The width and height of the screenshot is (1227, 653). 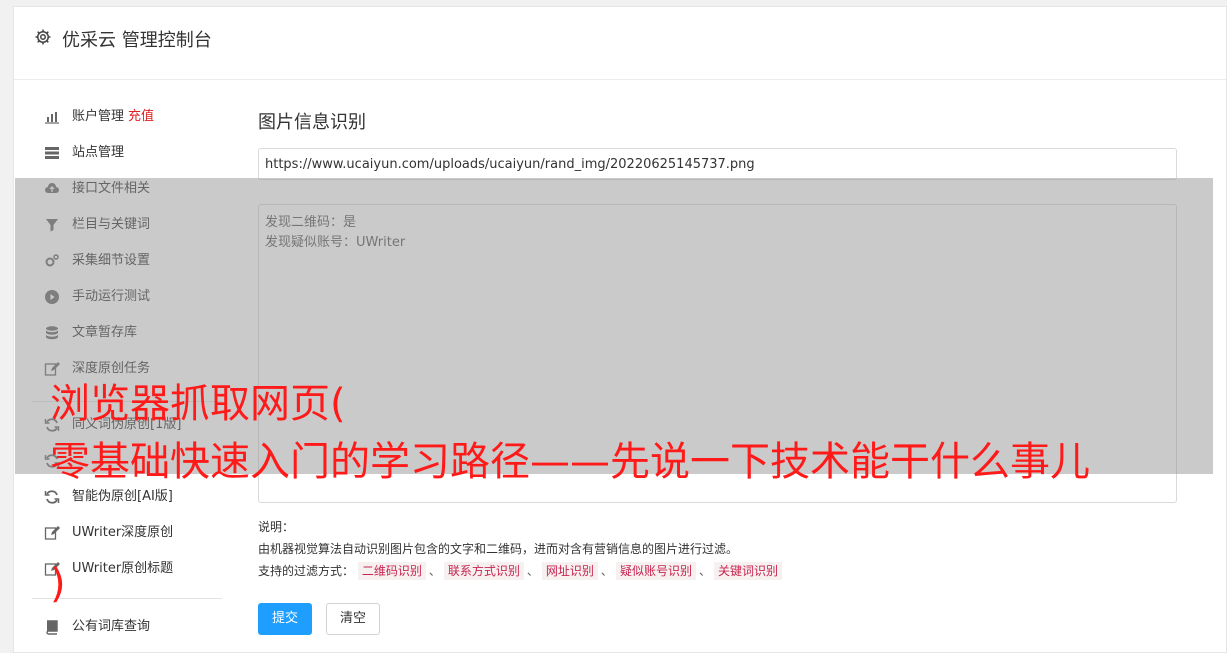 I want to click on submit-button: 提交, so click(x=285, y=619).